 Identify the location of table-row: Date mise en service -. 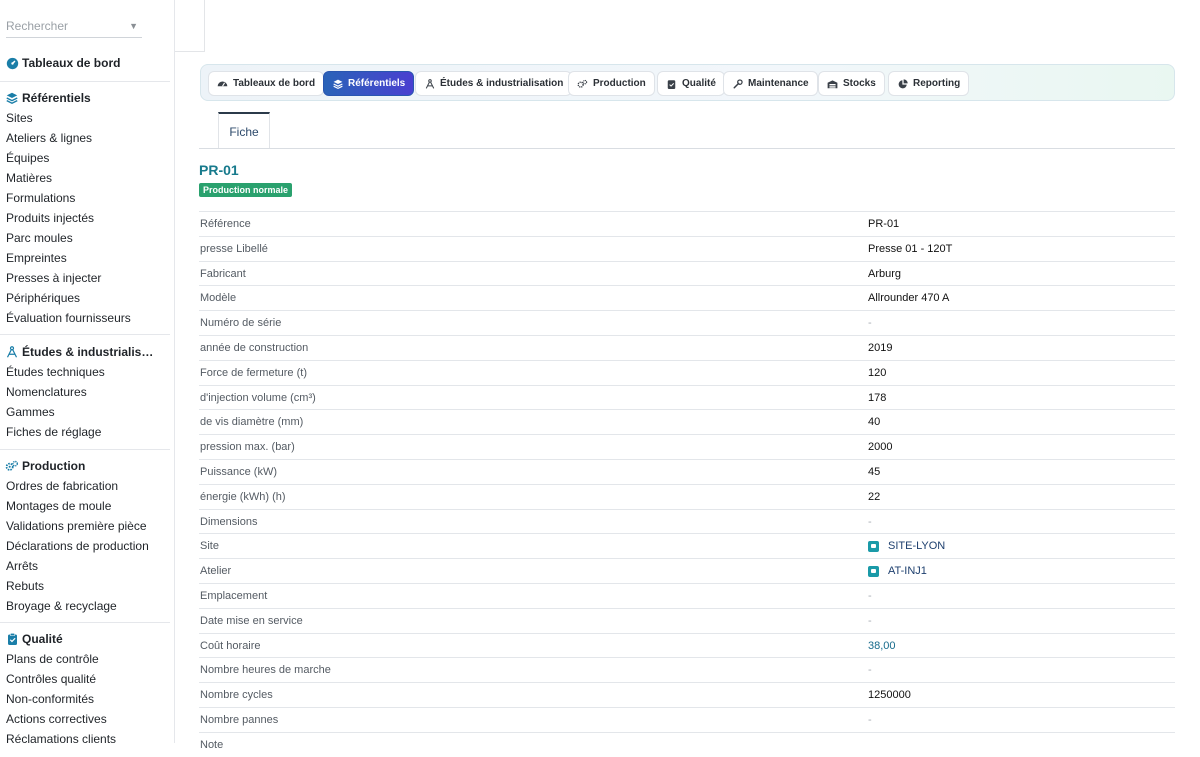
(687, 620).